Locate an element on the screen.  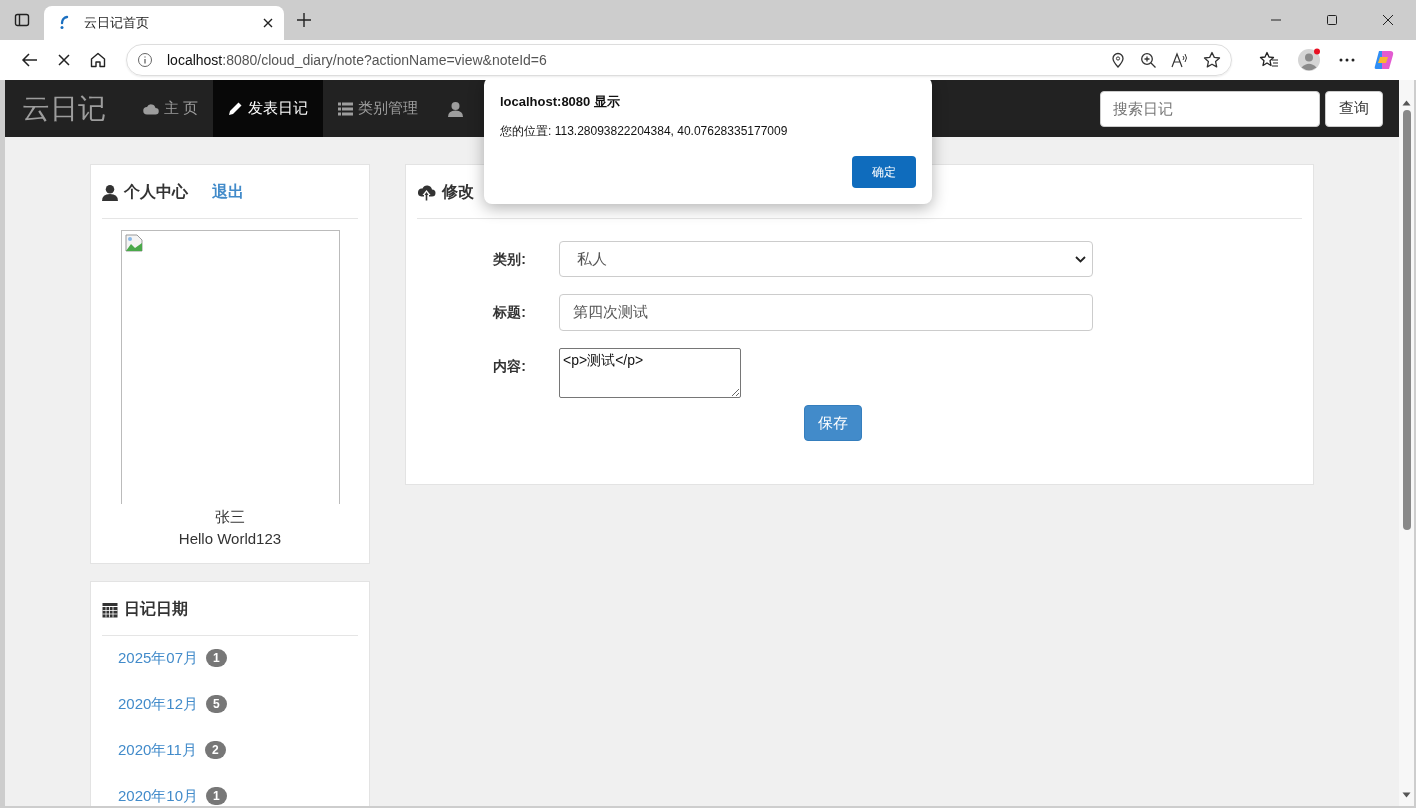
date-link: 2020年11月 is located at coordinates (157, 750).